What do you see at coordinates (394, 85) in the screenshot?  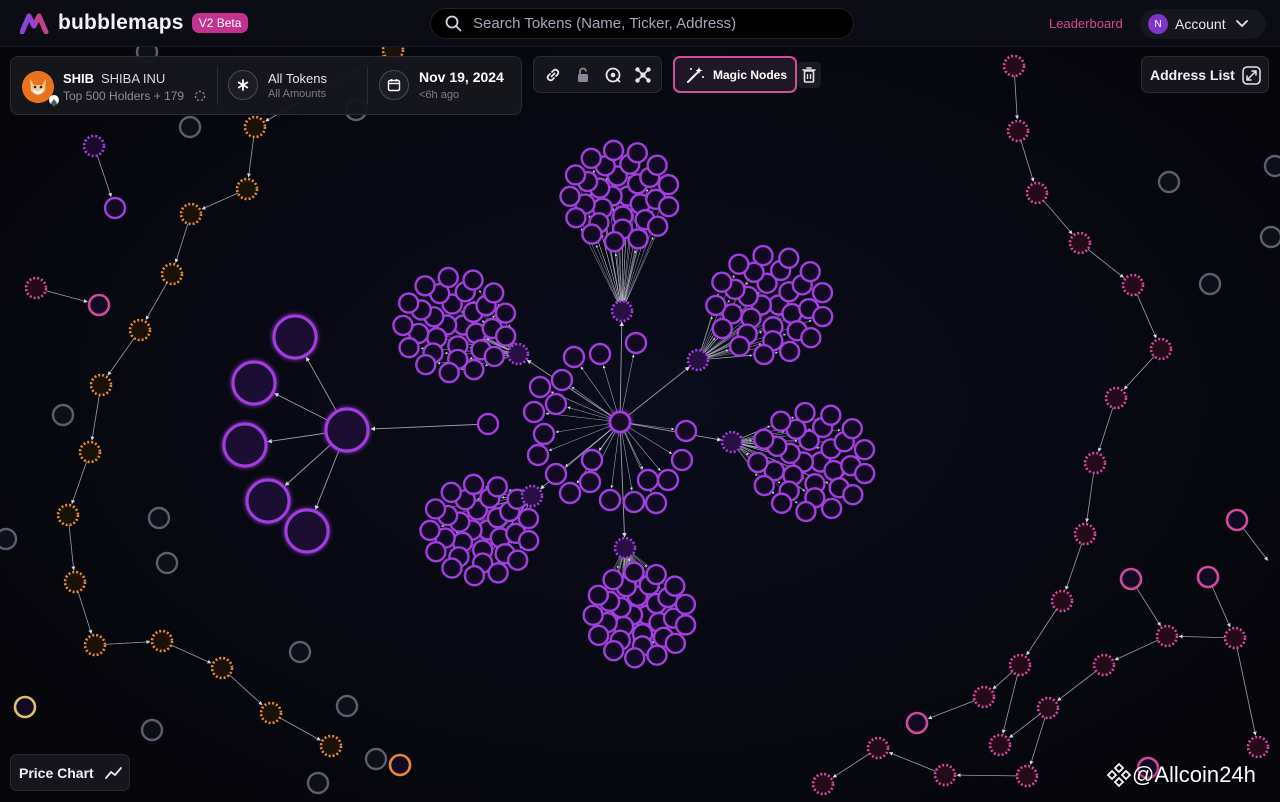 I see `date-picker-button` at bounding box center [394, 85].